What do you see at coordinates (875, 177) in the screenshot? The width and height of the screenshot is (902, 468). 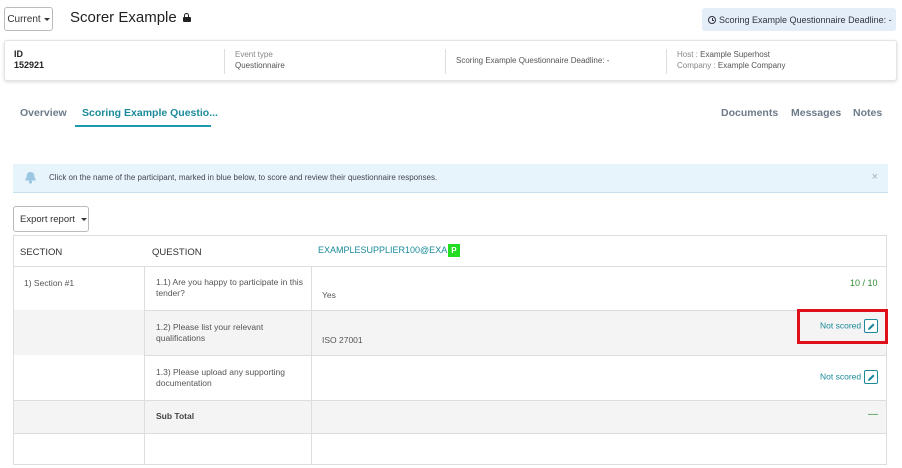 I see `close-icon: ×` at bounding box center [875, 177].